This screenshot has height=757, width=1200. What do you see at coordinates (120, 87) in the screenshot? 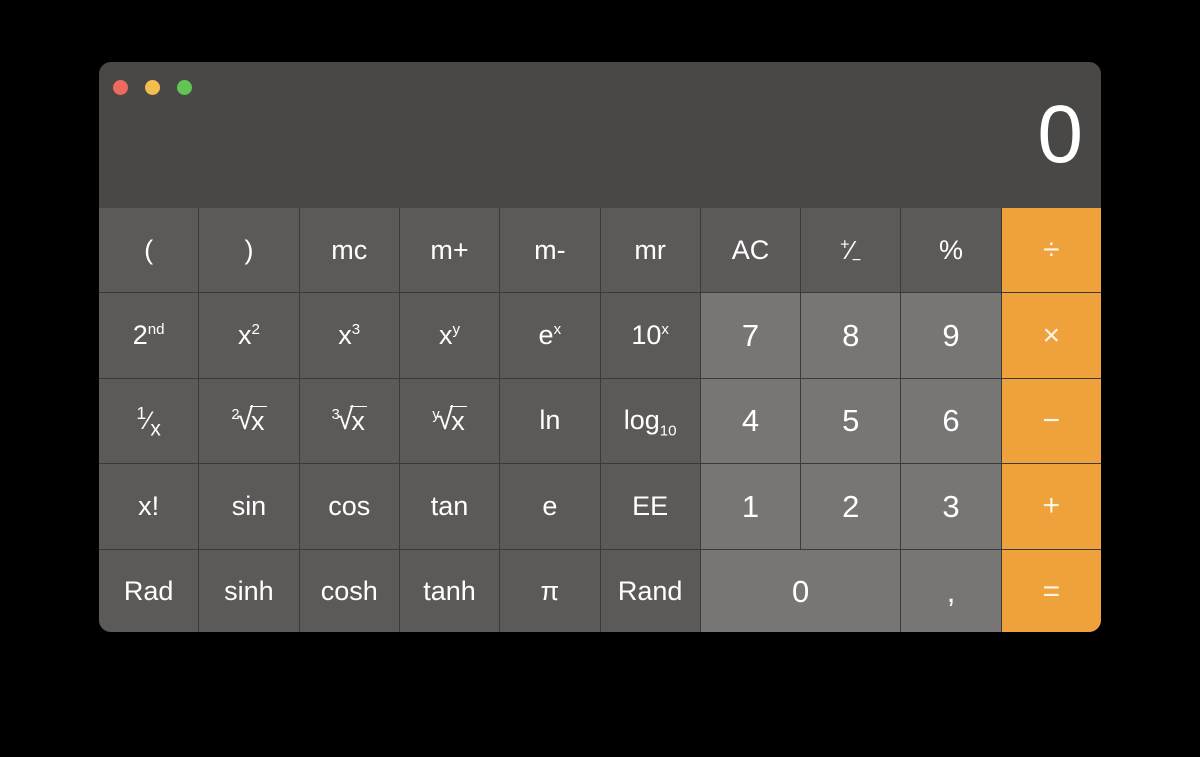
I see `close-window-button` at bounding box center [120, 87].